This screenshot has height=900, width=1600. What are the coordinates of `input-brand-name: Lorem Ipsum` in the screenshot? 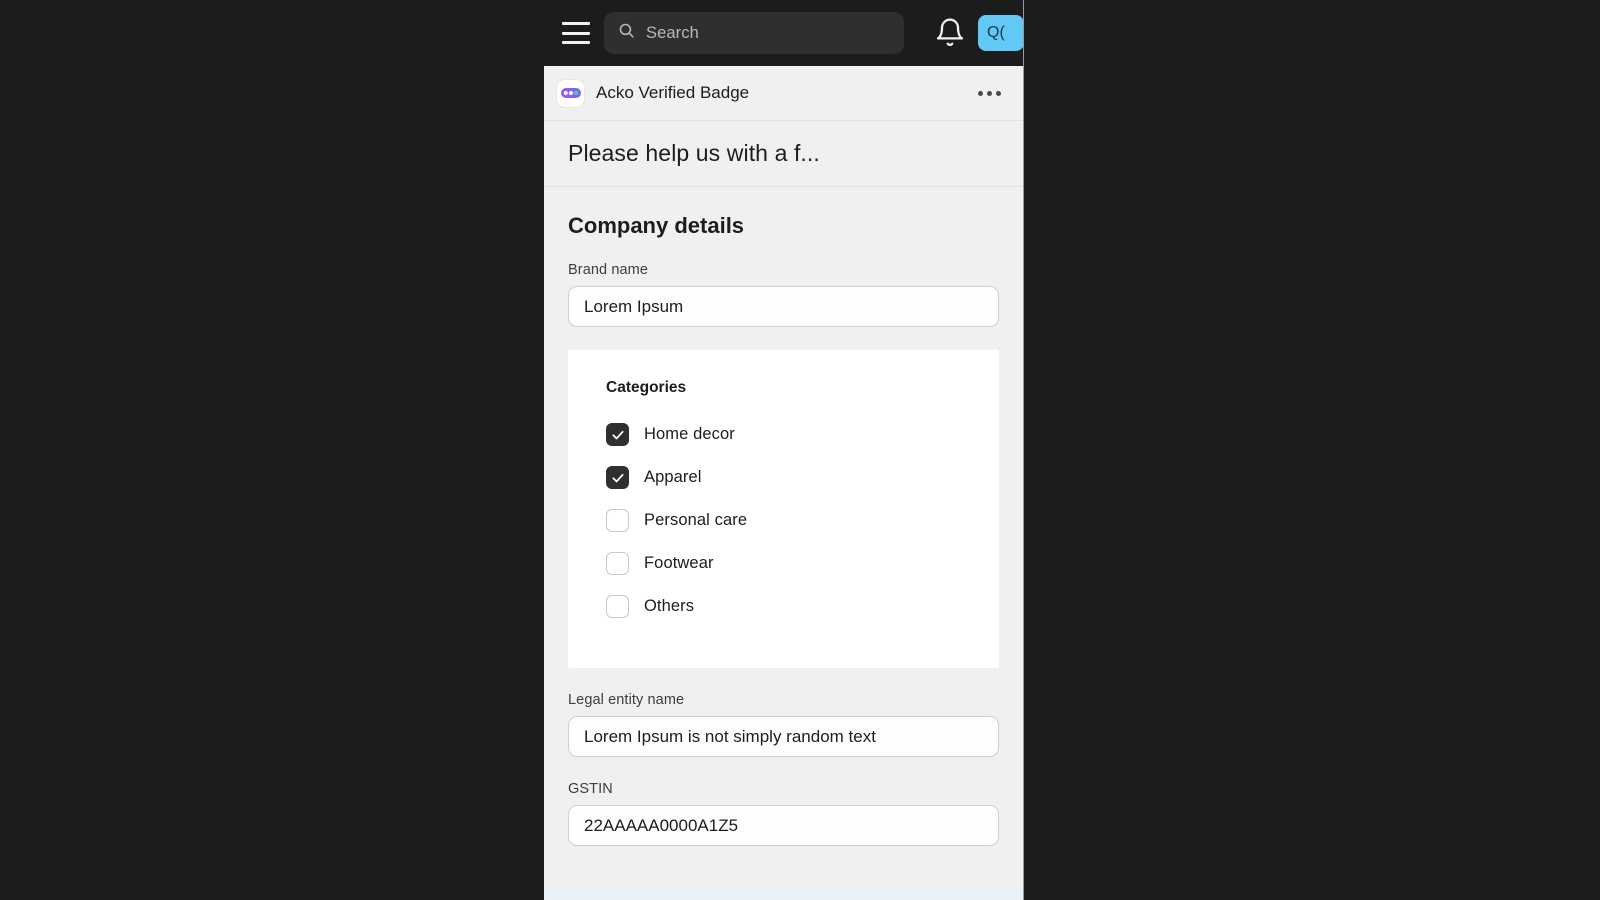 It's located at (783, 306).